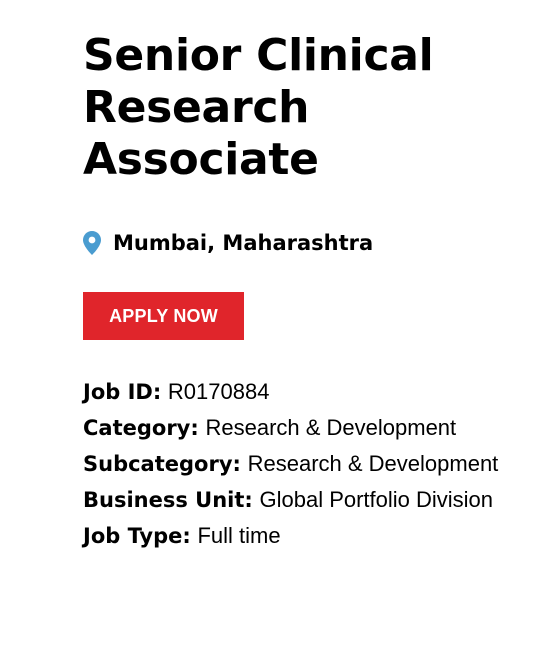 Image resolution: width=555 pixels, height=659 pixels. Describe the element at coordinates (122, 392) in the screenshot. I see `detail-label: Job ID:` at that location.